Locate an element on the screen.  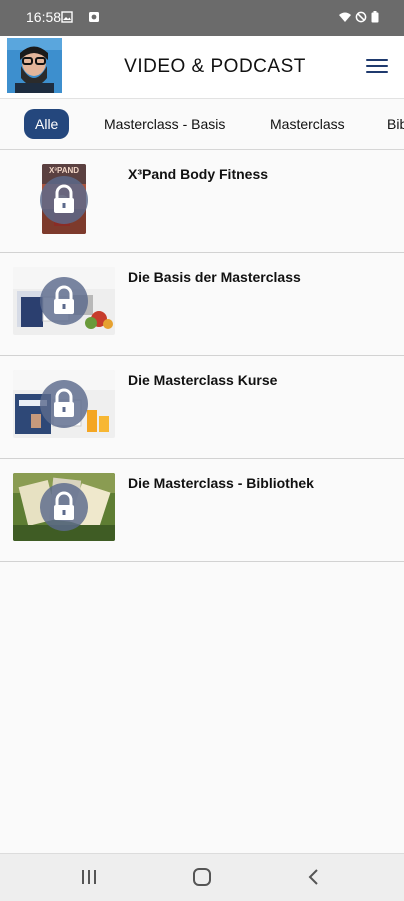
avatar-logo is located at coordinates (34, 65).